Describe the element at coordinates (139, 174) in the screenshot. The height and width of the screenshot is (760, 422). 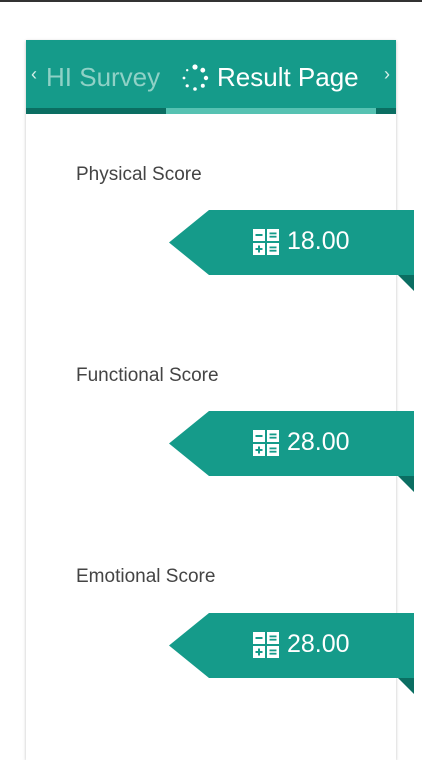
I see `physical-score-label: Physical Score` at that location.